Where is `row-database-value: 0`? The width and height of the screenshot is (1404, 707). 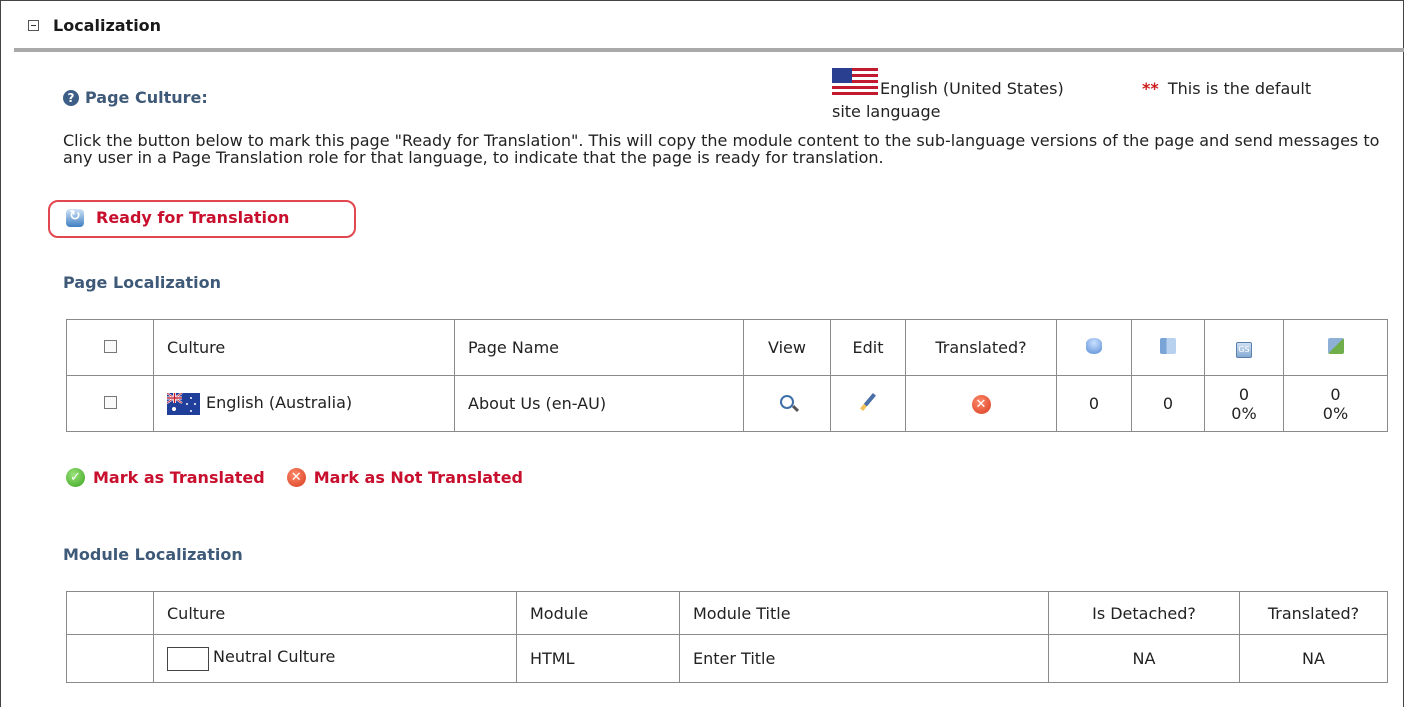
row-database-value: 0 is located at coordinates (1094, 403).